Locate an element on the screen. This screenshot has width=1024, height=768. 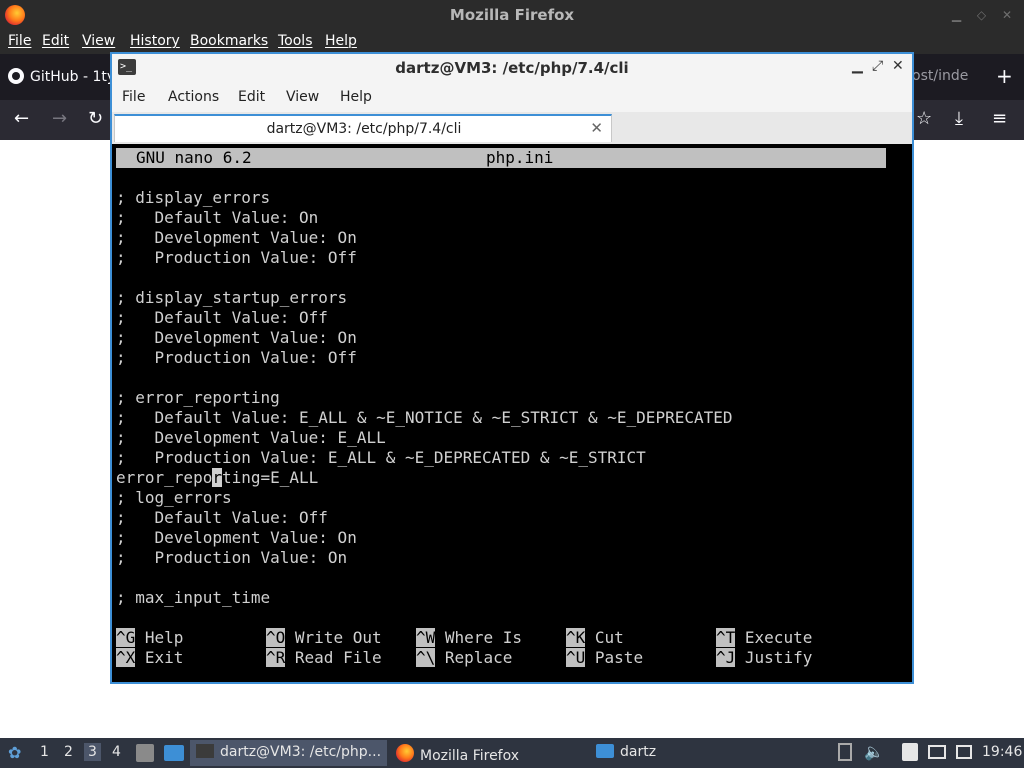
shortcut-execute: ^T Execute is located at coordinates (764, 638).